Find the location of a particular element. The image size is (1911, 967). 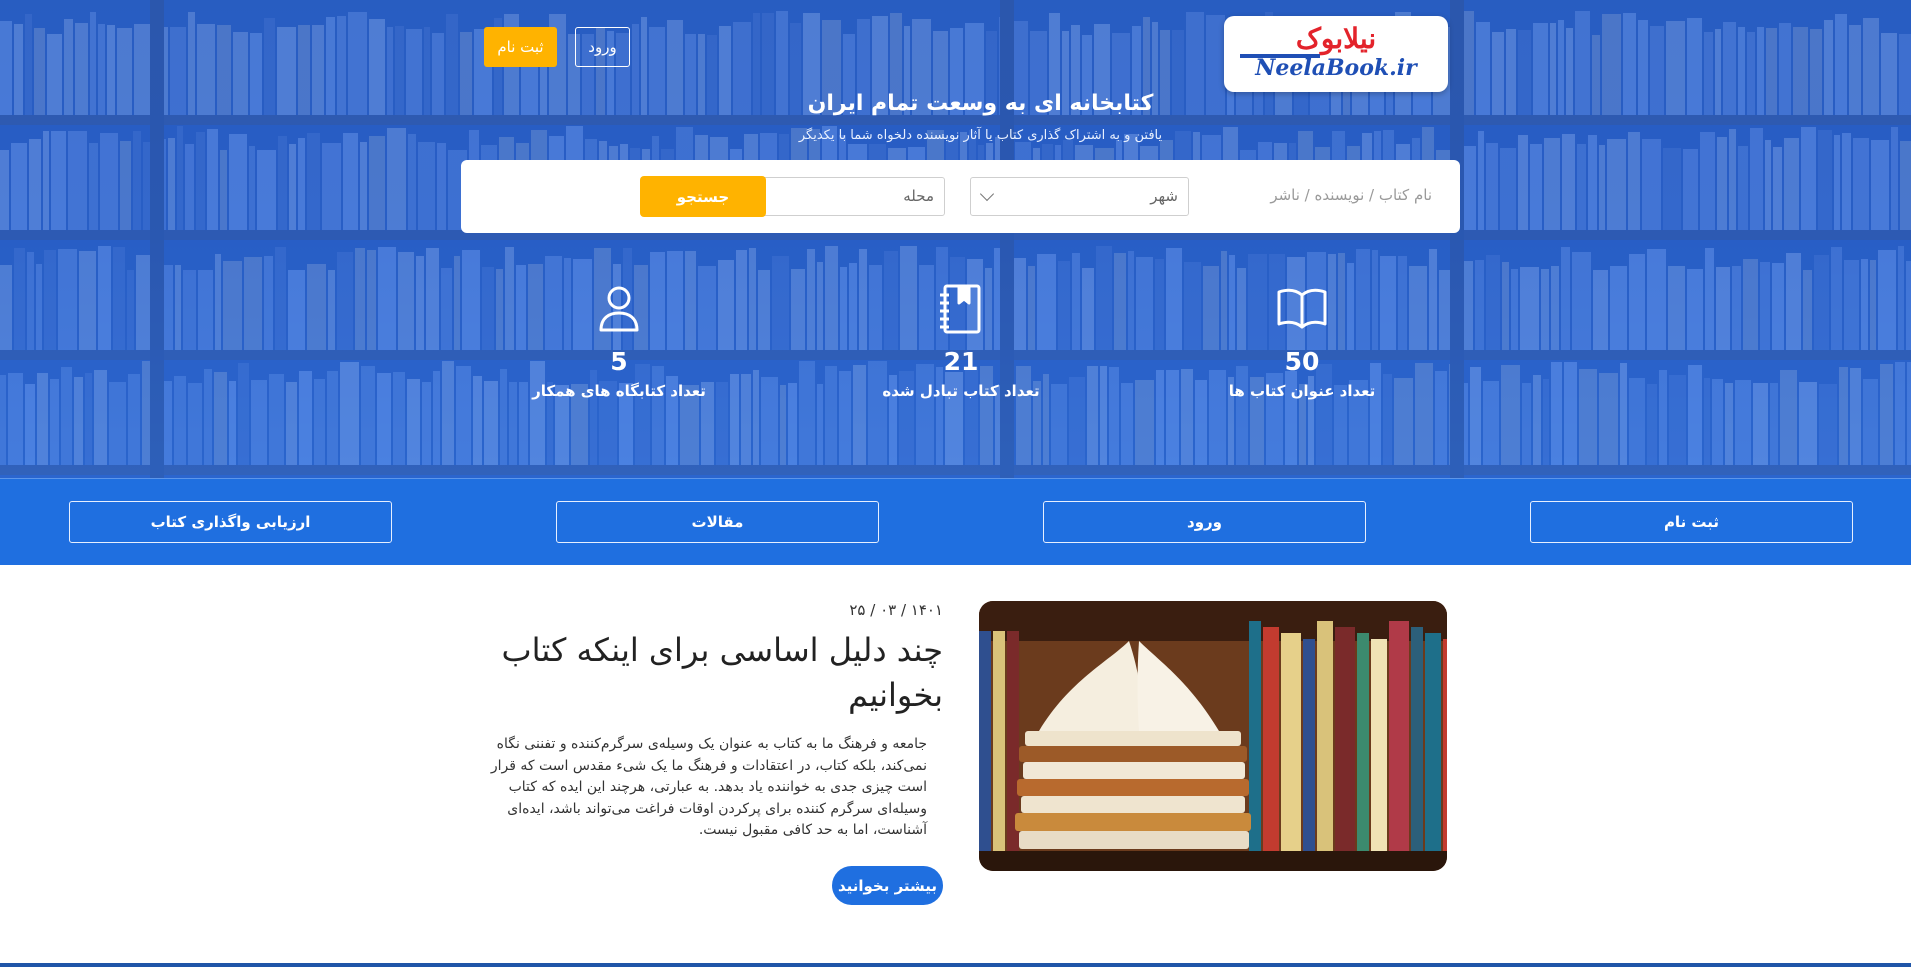

nav-book-assessment: ارزیابی واگذاری کتاب is located at coordinates (230, 522).